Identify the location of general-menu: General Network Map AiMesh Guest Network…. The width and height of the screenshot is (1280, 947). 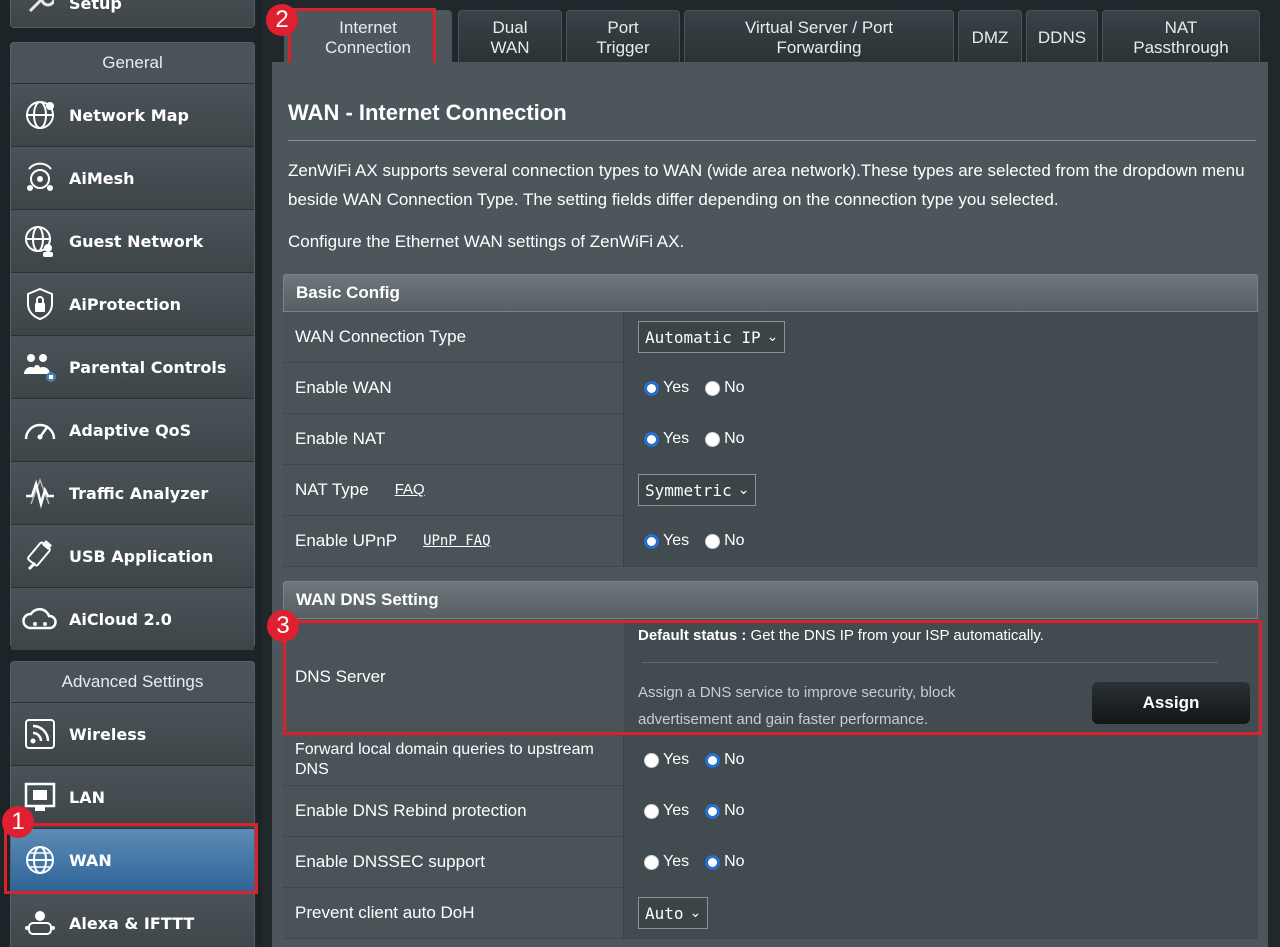
(132, 346).